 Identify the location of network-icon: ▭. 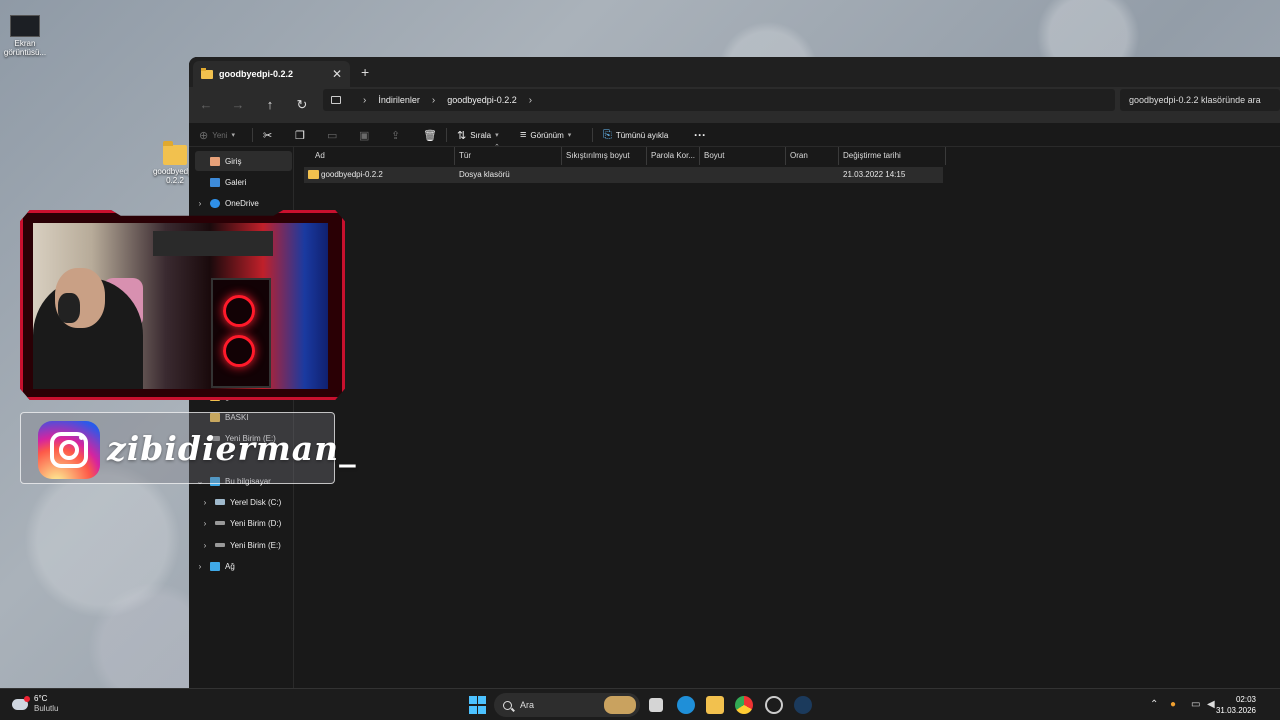
(1195, 704).